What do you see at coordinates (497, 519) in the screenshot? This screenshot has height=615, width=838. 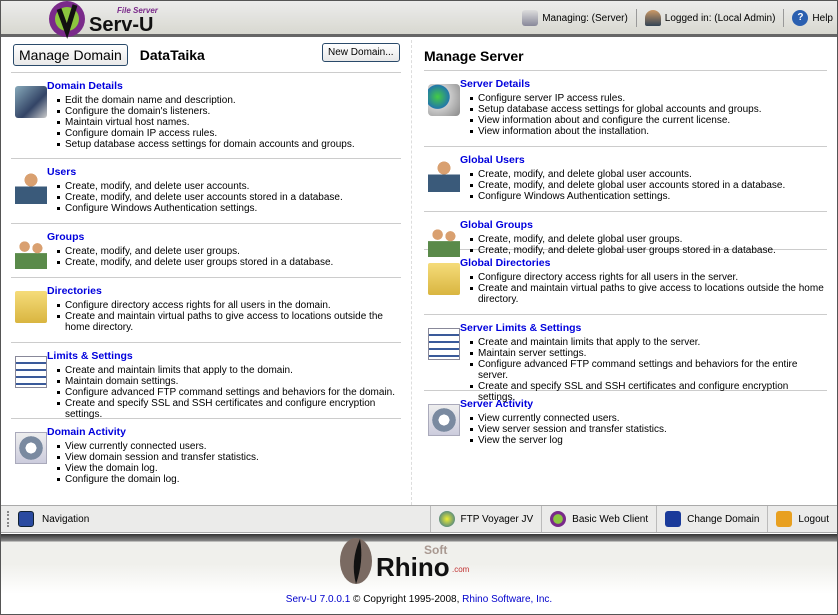 I see `ftp-voyager-label: FTP Voyager JV` at bounding box center [497, 519].